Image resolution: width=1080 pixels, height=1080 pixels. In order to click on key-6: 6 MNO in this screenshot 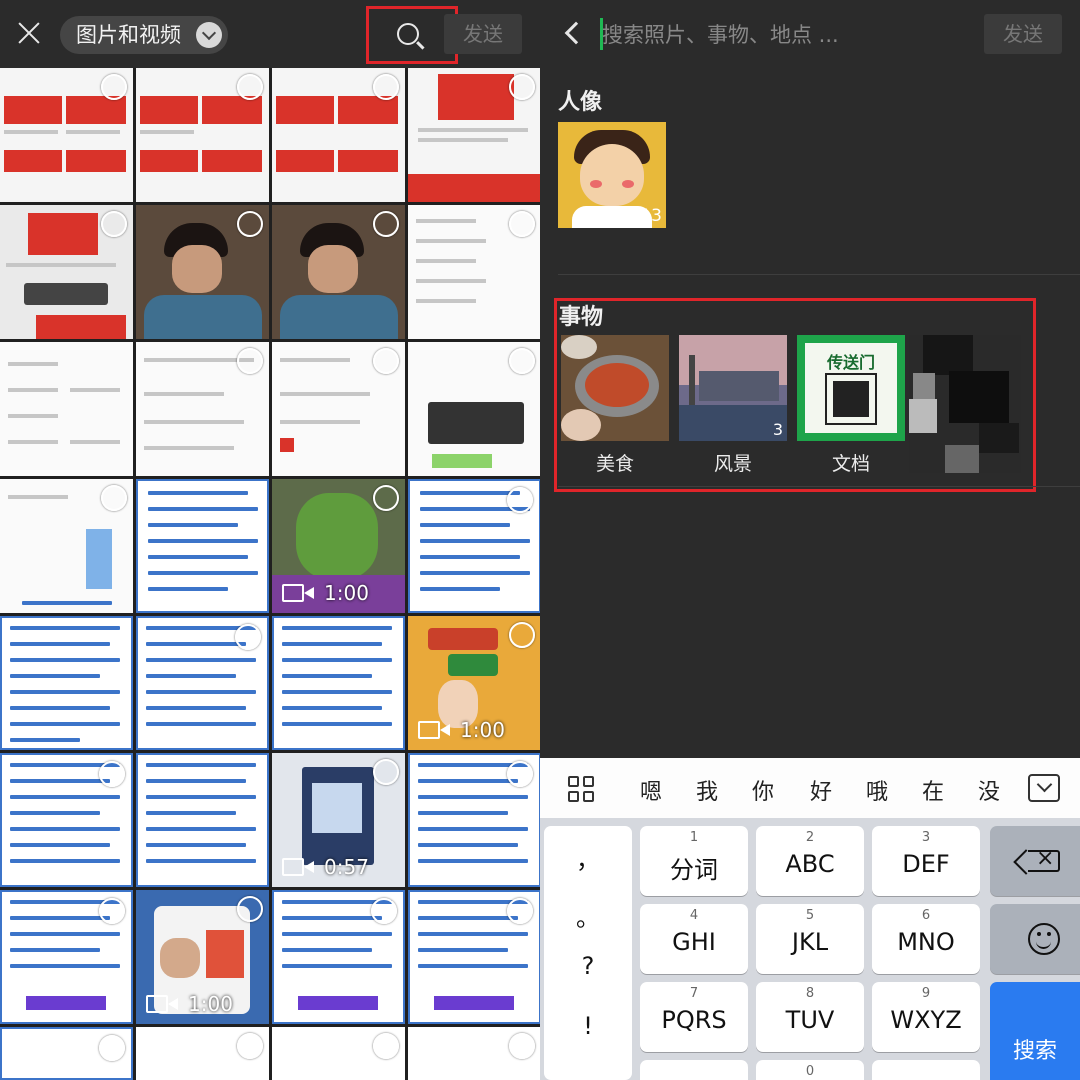, I will do `click(926, 939)`.